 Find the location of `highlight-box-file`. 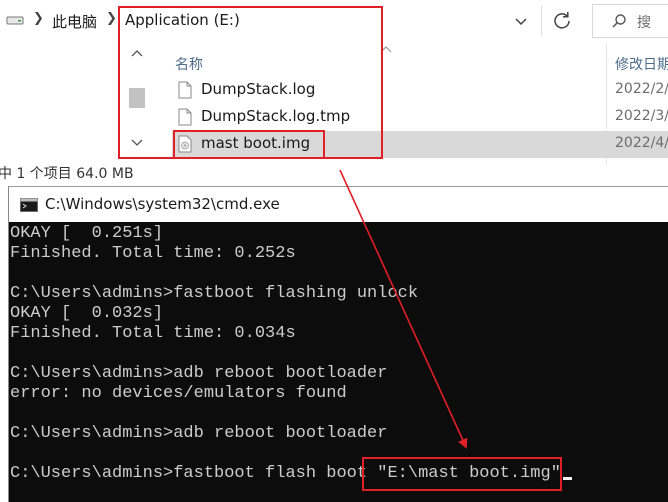

highlight-box-file is located at coordinates (249, 144).